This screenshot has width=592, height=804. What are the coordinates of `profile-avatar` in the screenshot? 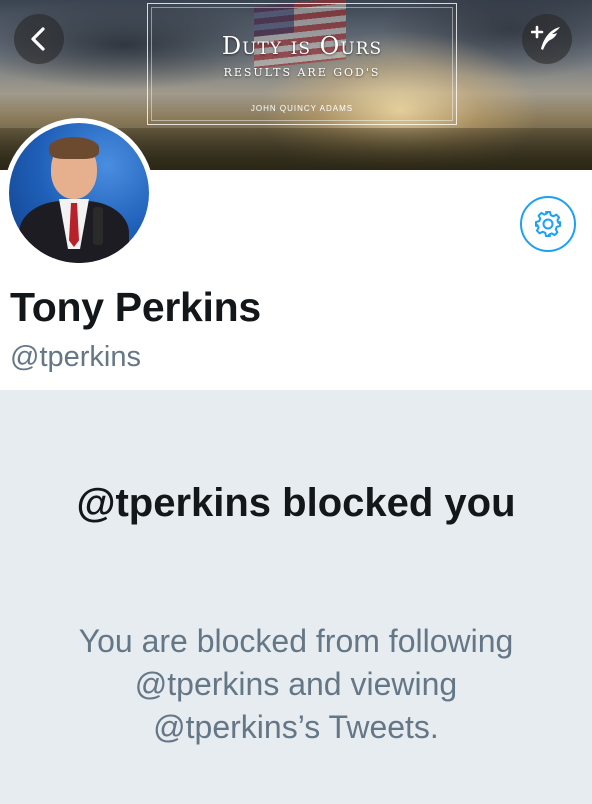 It's located at (79, 193).